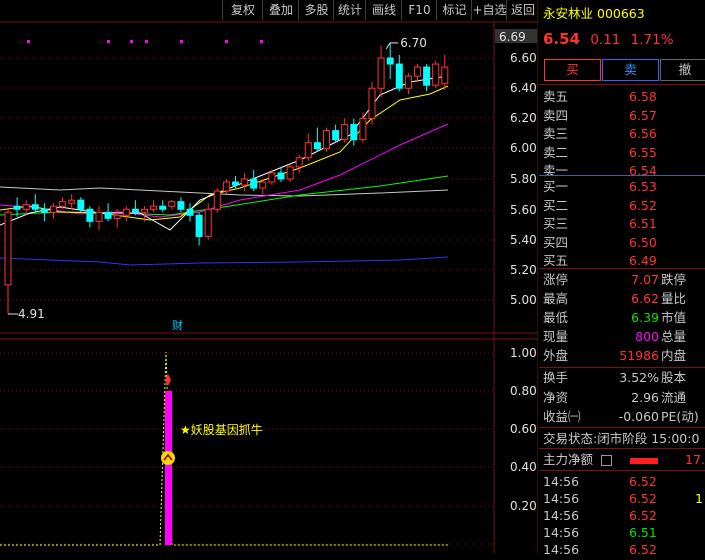  Describe the element at coordinates (489, 10) in the screenshot. I see `toolbar-button-7: +自选` at that location.